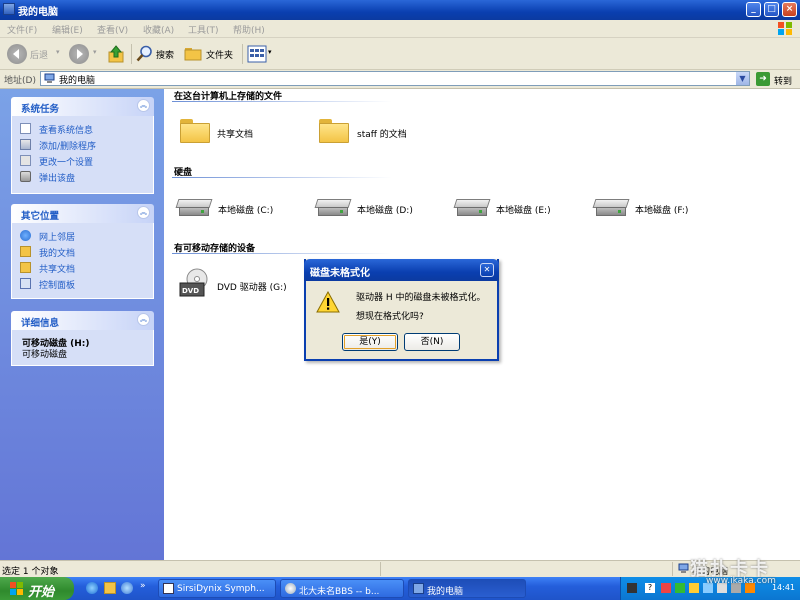 The width and height of the screenshot is (800, 600). Describe the element at coordinates (67, 145) in the screenshot. I see `link-add-remove-programs: 添加/删除程序` at that location.